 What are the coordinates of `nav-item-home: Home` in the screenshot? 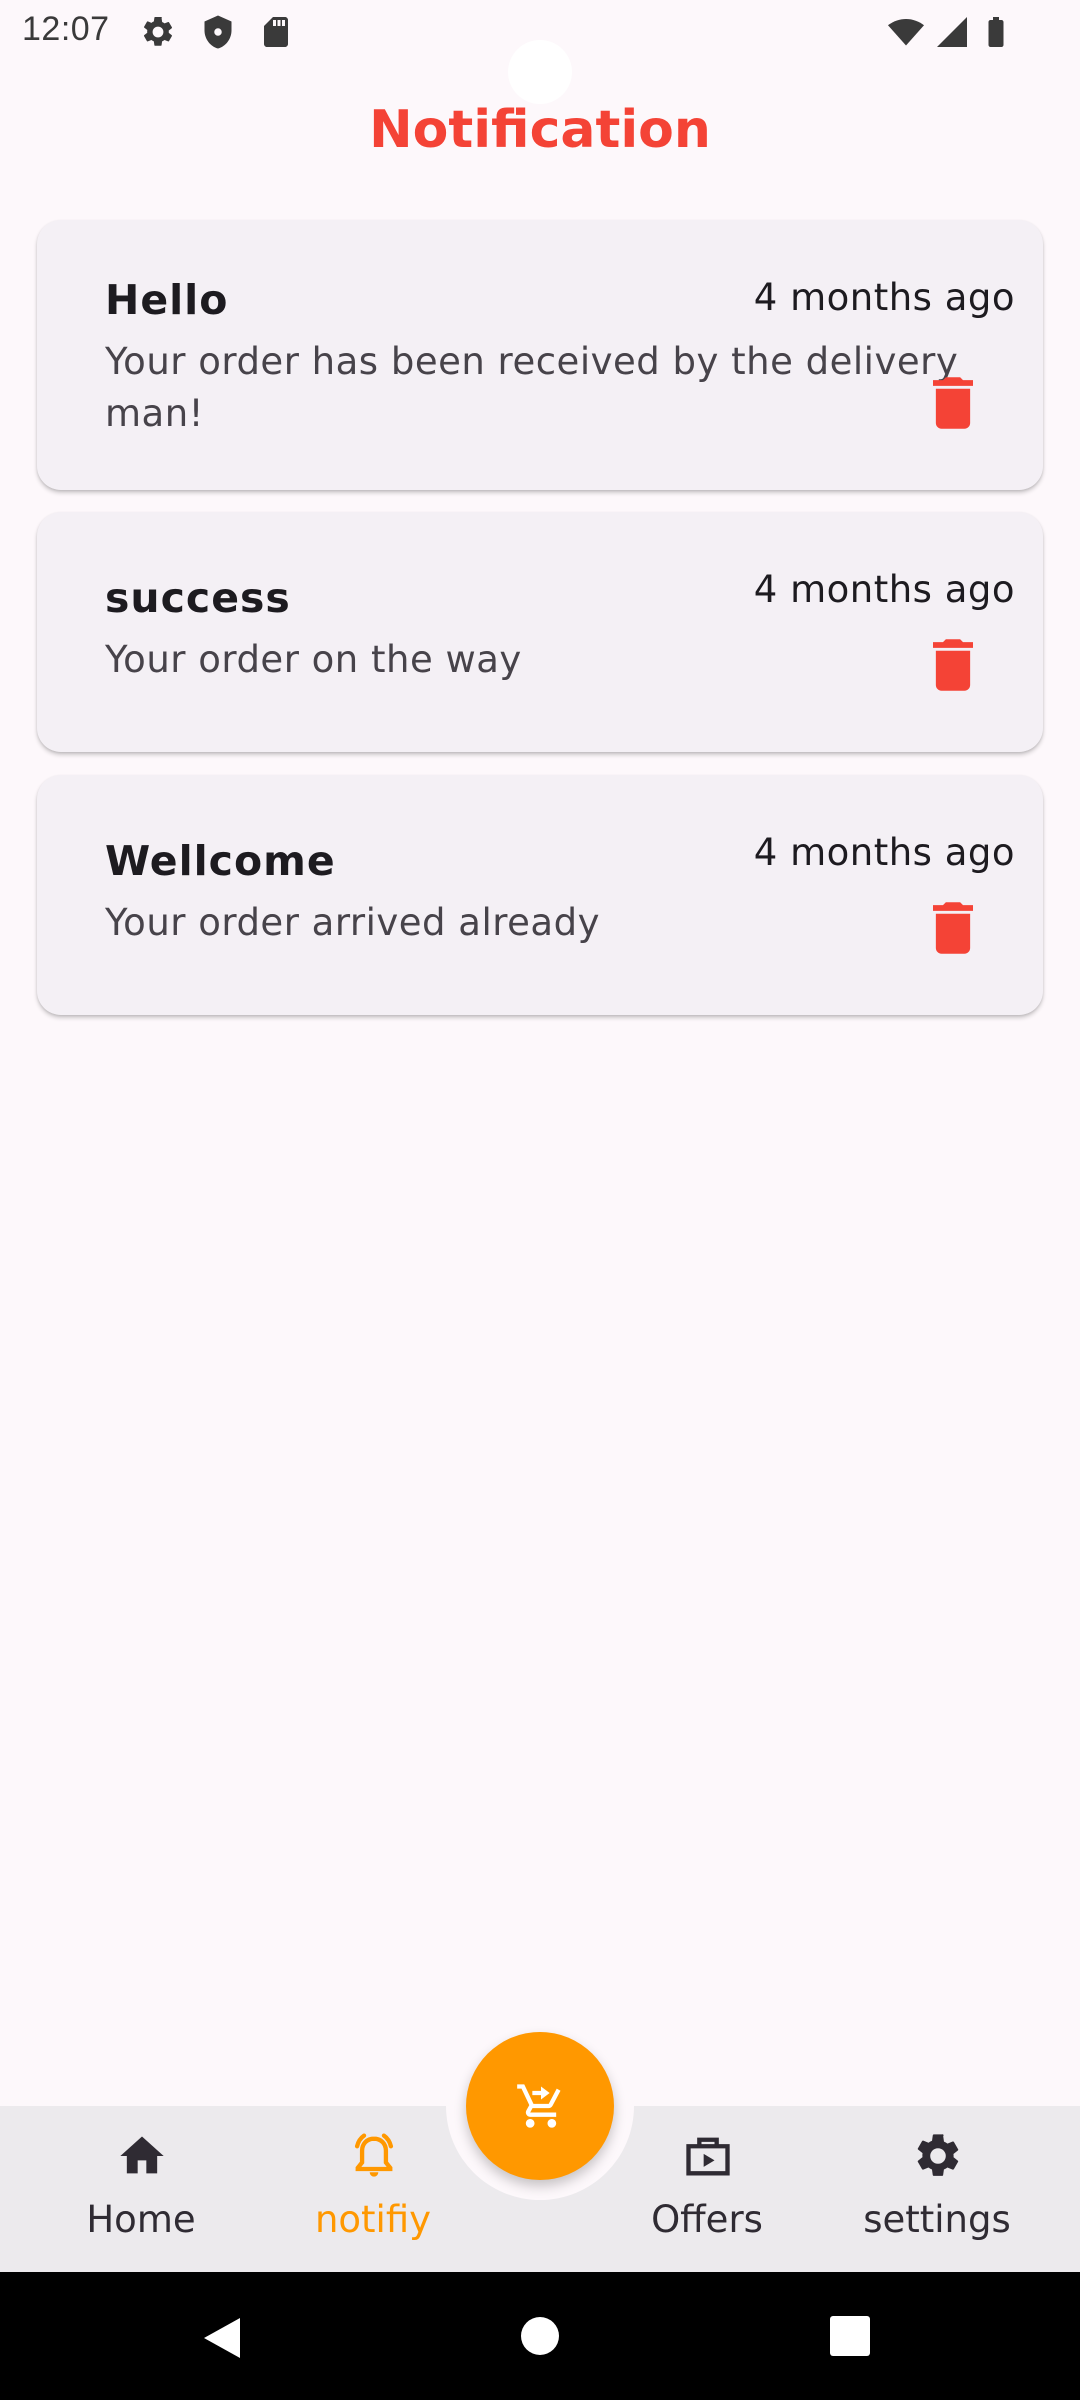 It's located at (141, 2195).